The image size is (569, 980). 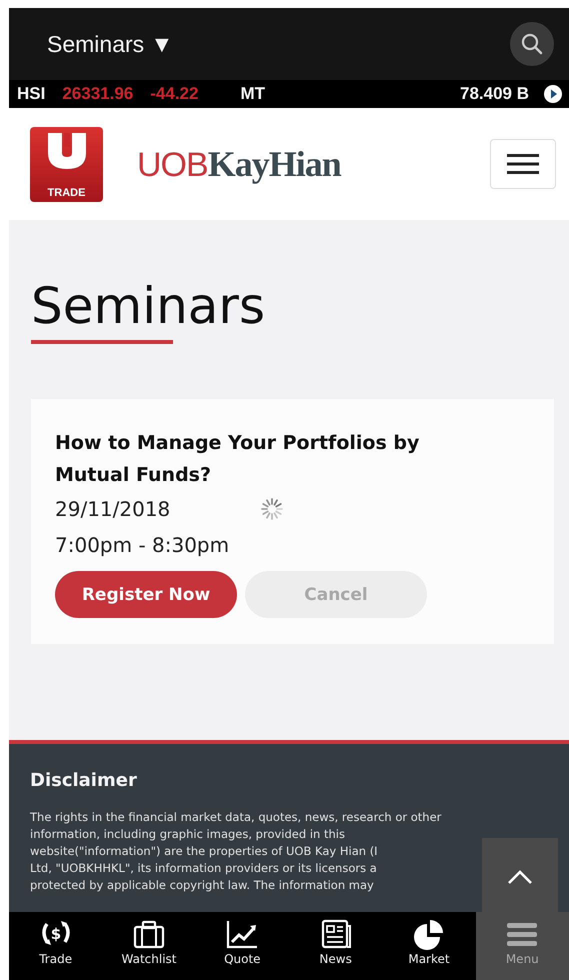 What do you see at coordinates (520, 877) in the screenshot?
I see `chevron-up-icon` at bounding box center [520, 877].